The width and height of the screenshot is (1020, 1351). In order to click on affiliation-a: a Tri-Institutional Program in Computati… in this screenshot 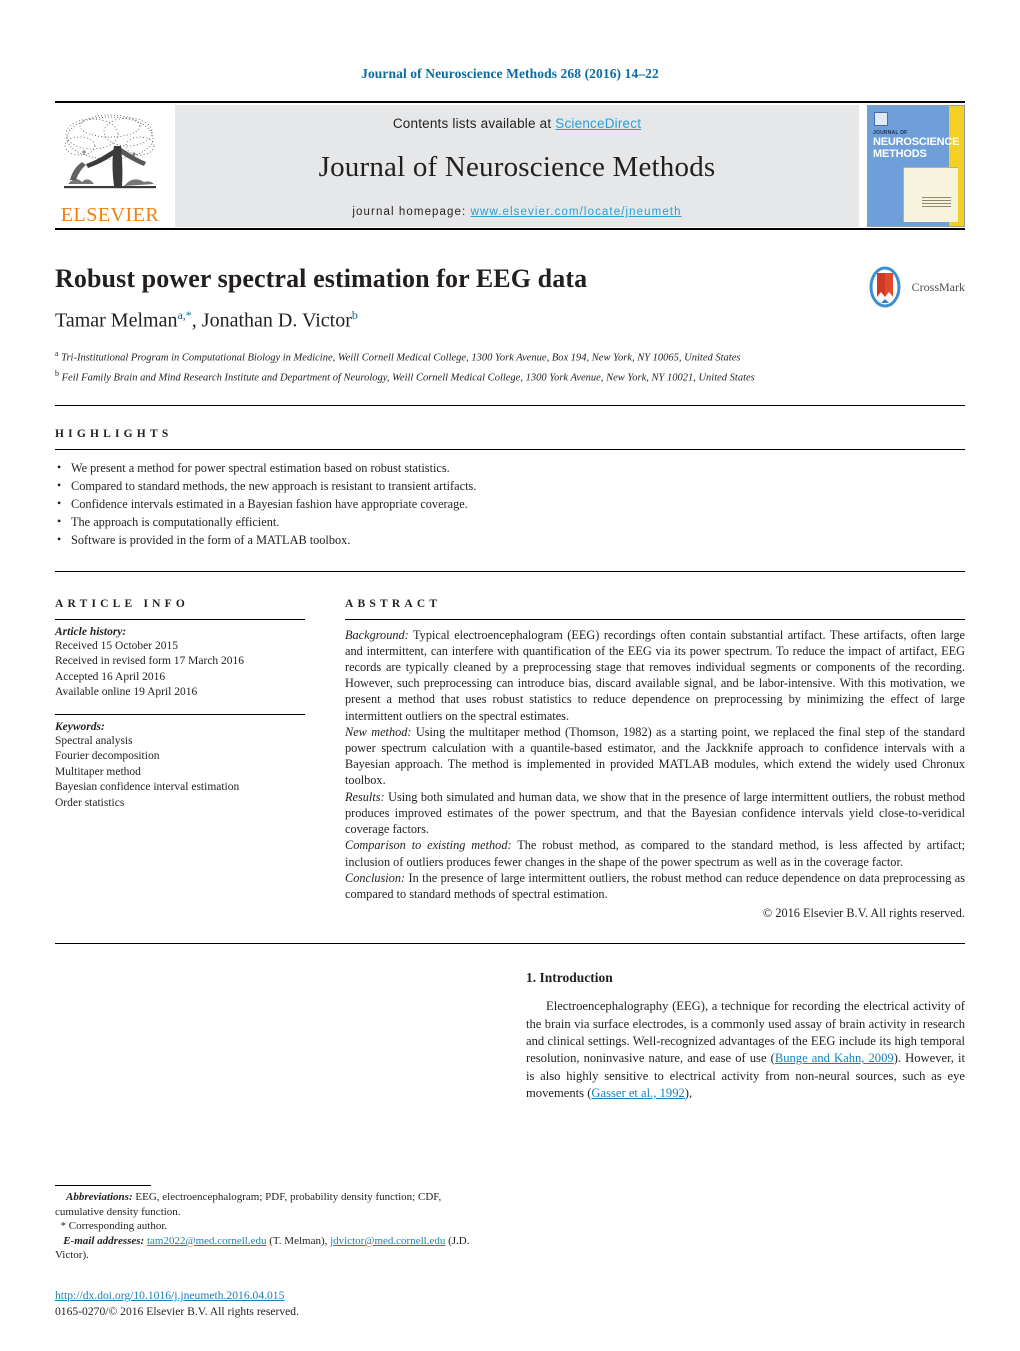, I will do `click(450, 356)`.